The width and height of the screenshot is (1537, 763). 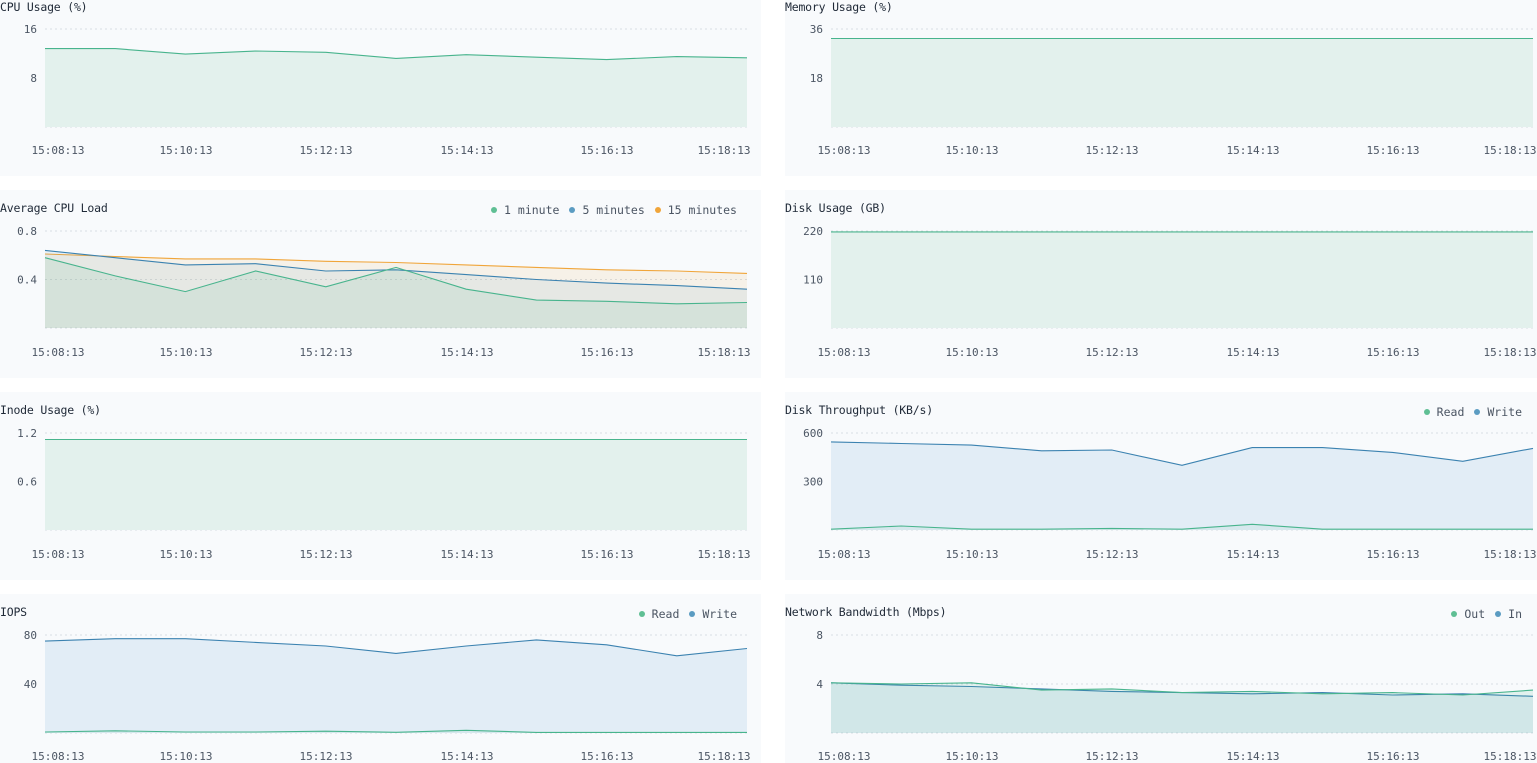 I want to click on y-tick-label: 40, so click(x=30, y=684).